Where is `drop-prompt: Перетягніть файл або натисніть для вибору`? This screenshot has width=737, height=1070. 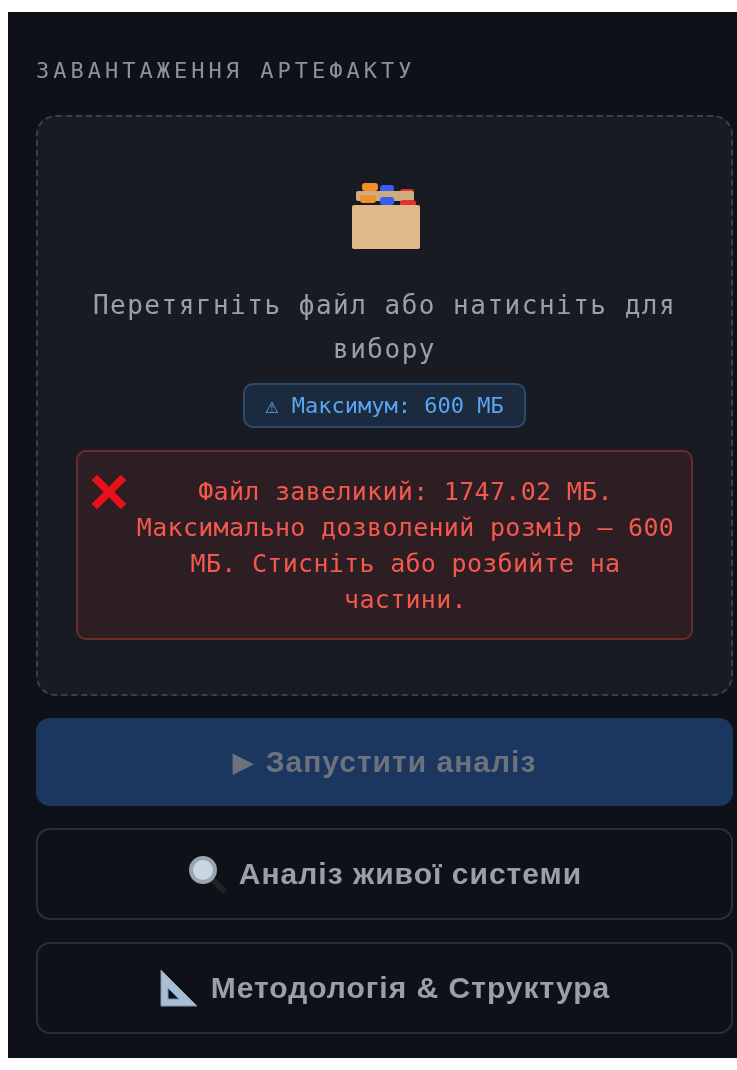 drop-prompt: Перетягніть файл або натисніть для вибору is located at coordinates (384, 327).